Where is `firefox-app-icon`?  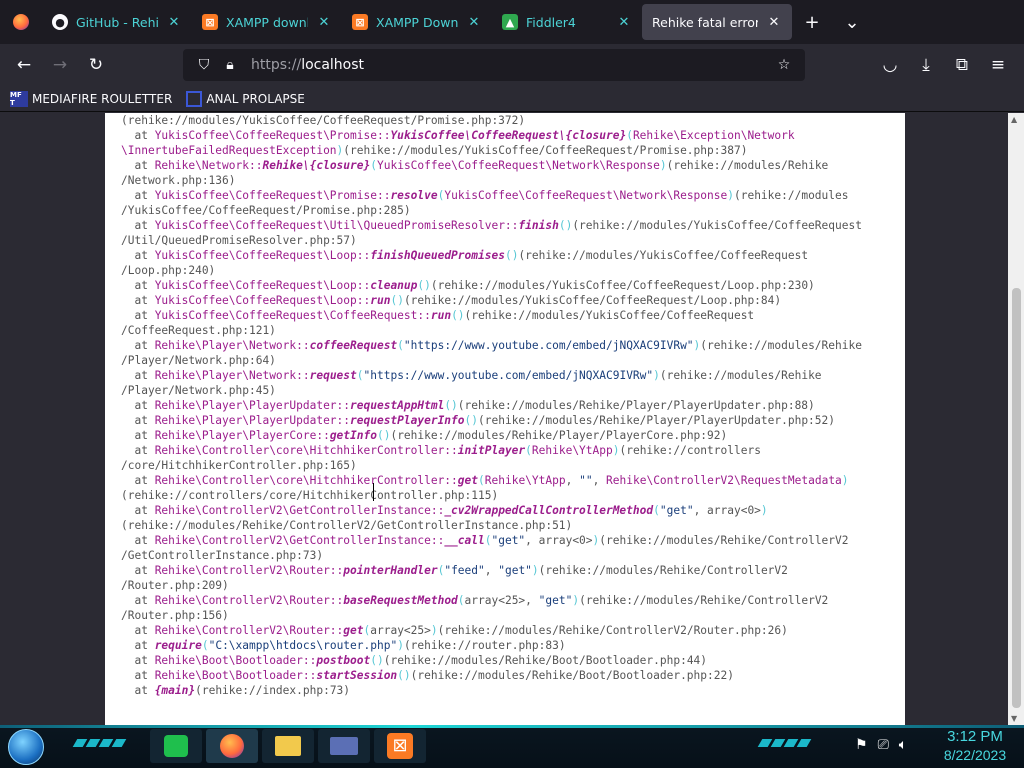 firefox-app-icon is located at coordinates (232, 746).